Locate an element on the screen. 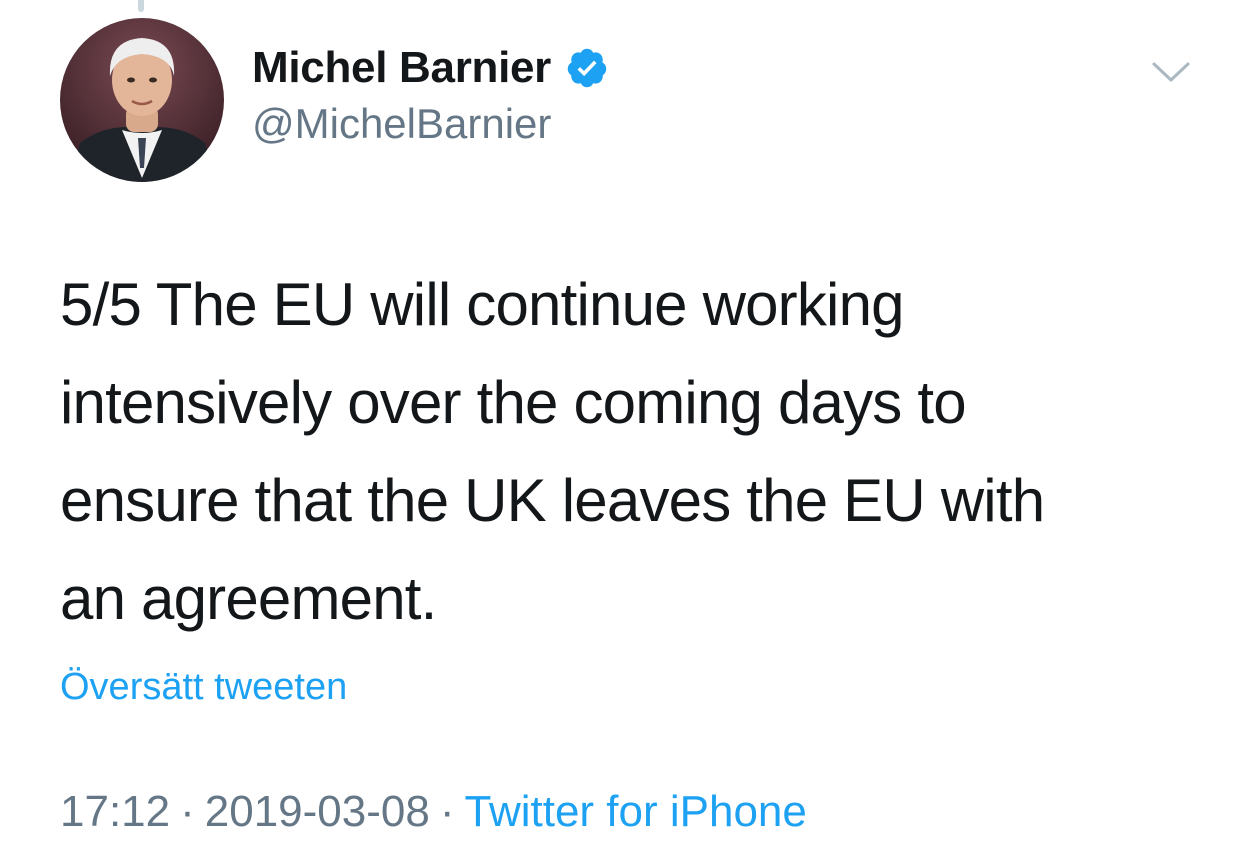 The width and height of the screenshot is (1242, 860). tweet-time: 17:12 is located at coordinates (115, 811).